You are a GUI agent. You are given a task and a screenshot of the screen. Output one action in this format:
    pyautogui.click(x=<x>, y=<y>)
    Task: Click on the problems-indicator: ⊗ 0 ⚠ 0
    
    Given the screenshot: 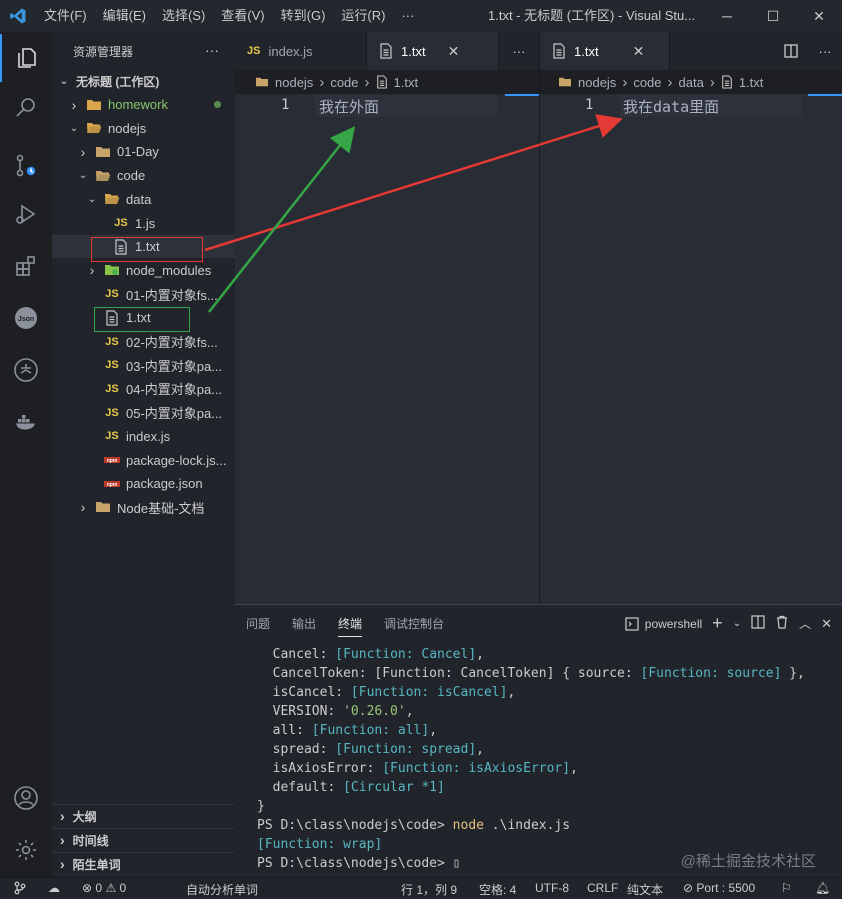 What is the action you would take?
    pyautogui.click(x=104, y=888)
    